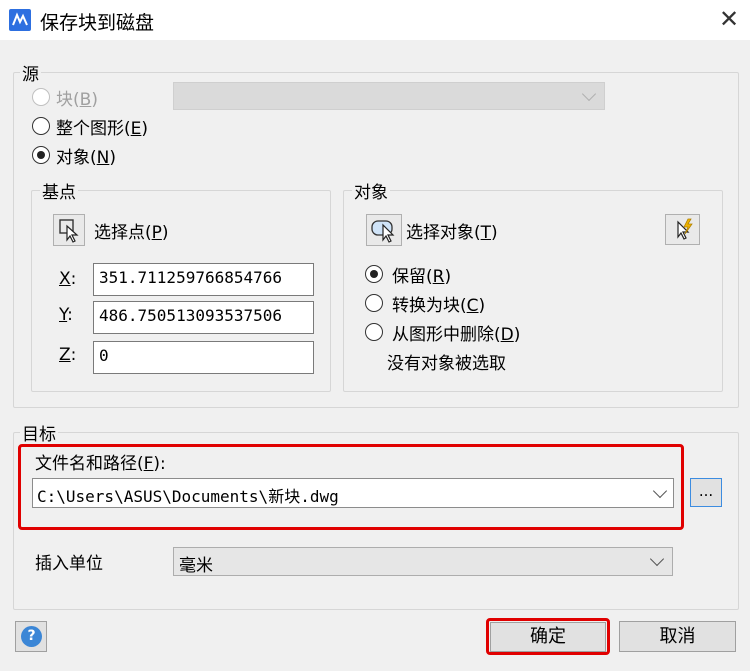 The width and height of the screenshot is (750, 671). What do you see at coordinates (677, 636) in the screenshot?
I see `cancel-button: 取消` at bounding box center [677, 636].